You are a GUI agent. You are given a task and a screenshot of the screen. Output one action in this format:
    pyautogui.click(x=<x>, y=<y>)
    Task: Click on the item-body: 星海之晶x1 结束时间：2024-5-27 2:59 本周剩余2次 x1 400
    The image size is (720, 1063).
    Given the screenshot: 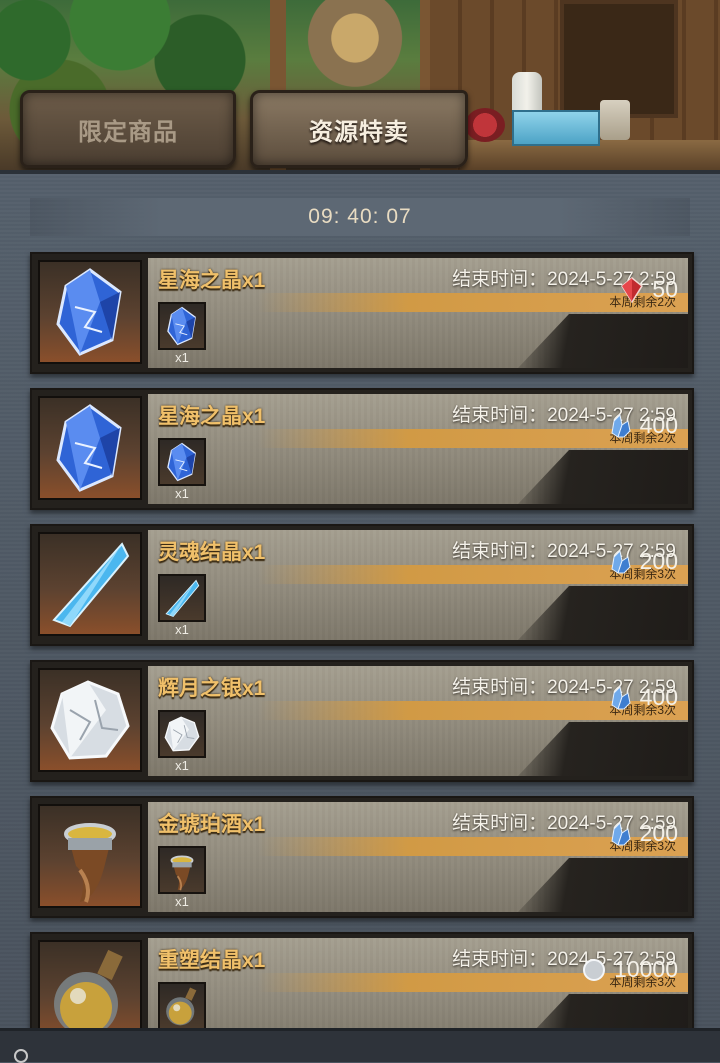 What is the action you would take?
    pyautogui.click(x=418, y=449)
    